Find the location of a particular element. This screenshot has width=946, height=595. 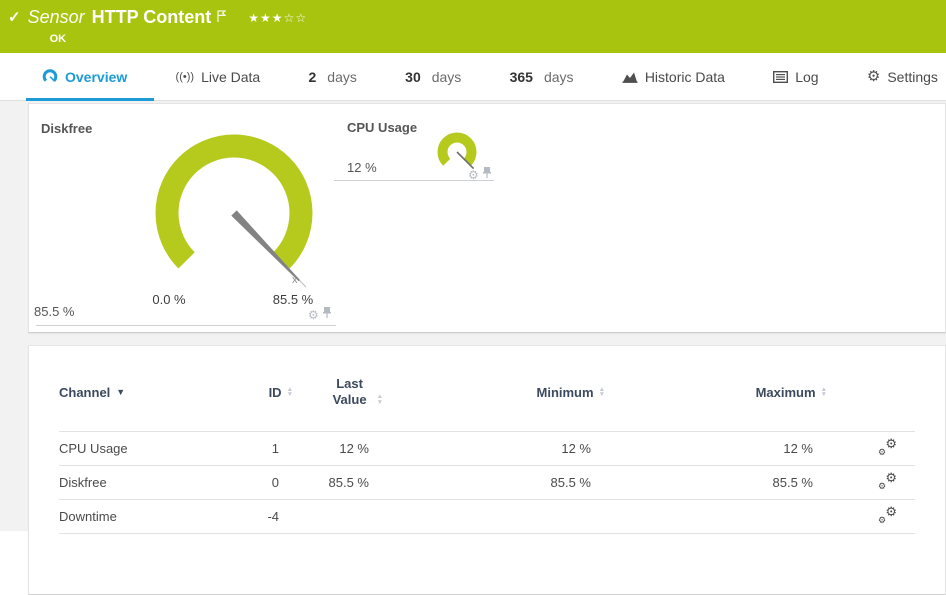

tab-2-days: 2 days is located at coordinates (333, 77).